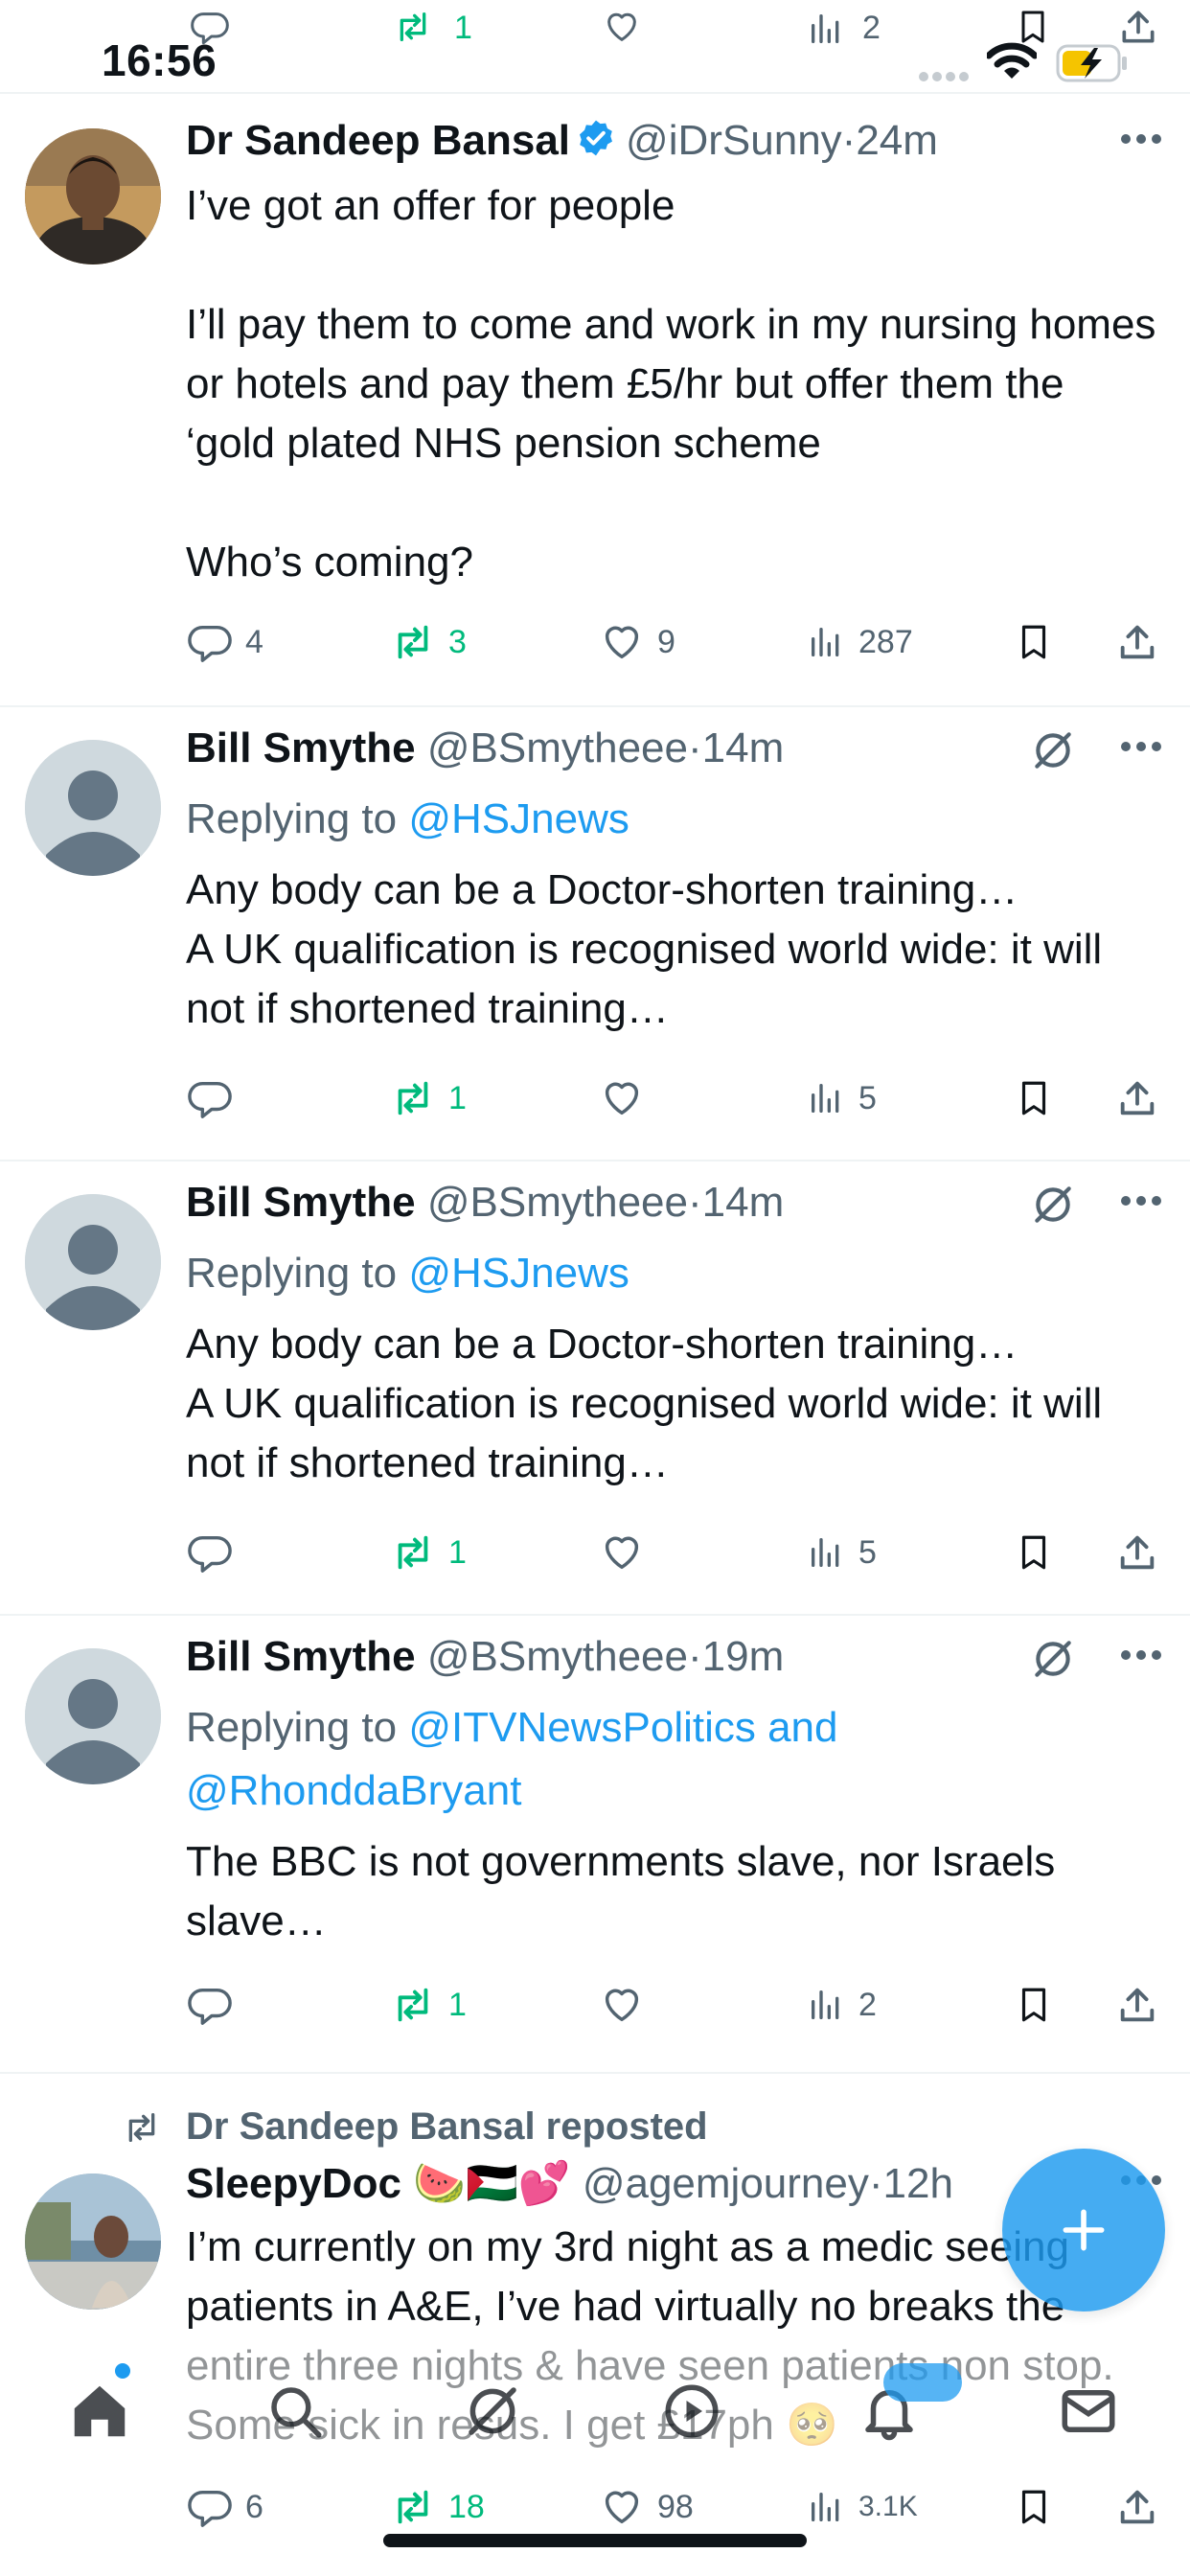  What do you see at coordinates (379, 2183) in the screenshot?
I see `author-name: SleepyDoc 🍉🇵🇸💕` at bounding box center [379, 2183].